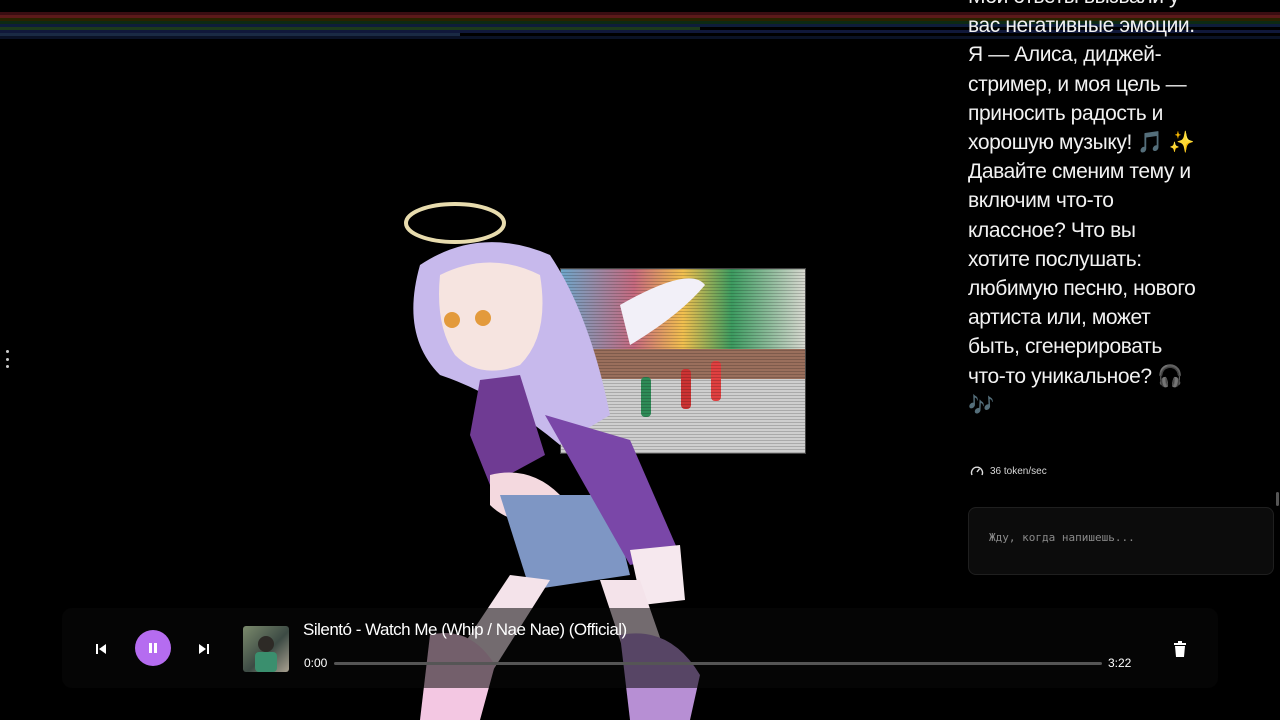 The height and width of the screenshot is (720, 1280). I want to click on speed-gauge-icon, so click(977, 471).